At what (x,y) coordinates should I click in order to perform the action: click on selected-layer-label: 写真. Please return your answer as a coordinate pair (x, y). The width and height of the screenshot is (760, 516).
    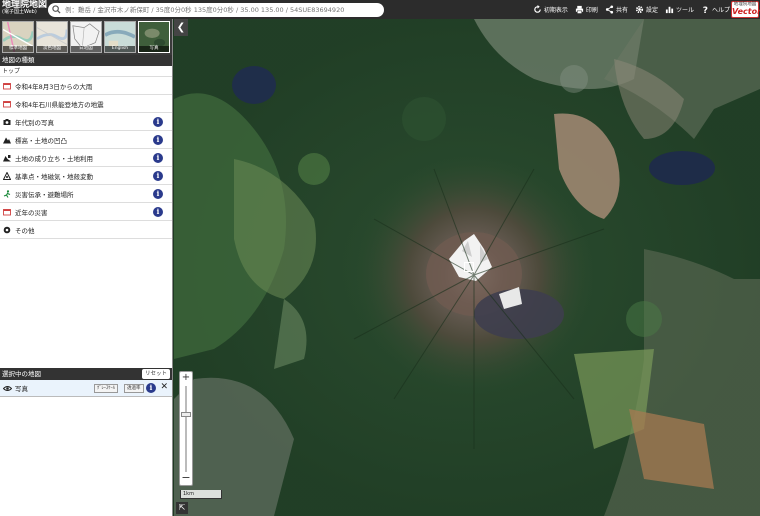
    Looking at the image, I should click on (21, 389).